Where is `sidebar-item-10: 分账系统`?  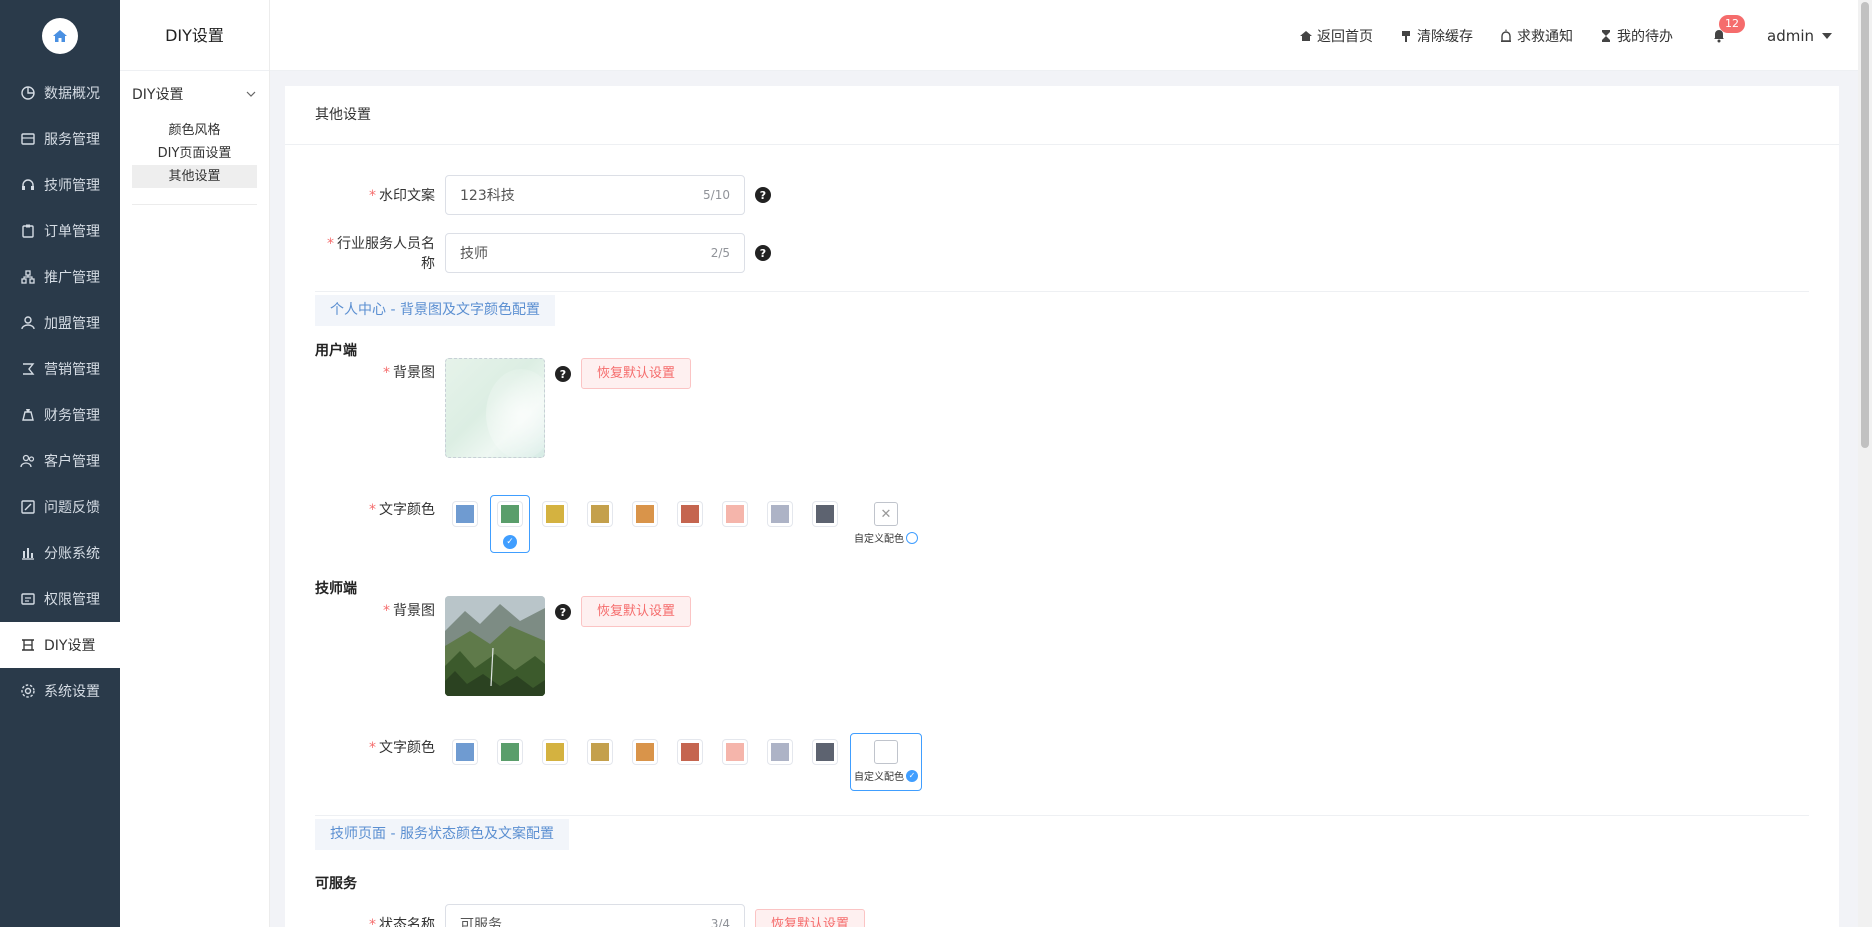
sidebar-item-10: 分账系统 is located at coordinates (60, 553).